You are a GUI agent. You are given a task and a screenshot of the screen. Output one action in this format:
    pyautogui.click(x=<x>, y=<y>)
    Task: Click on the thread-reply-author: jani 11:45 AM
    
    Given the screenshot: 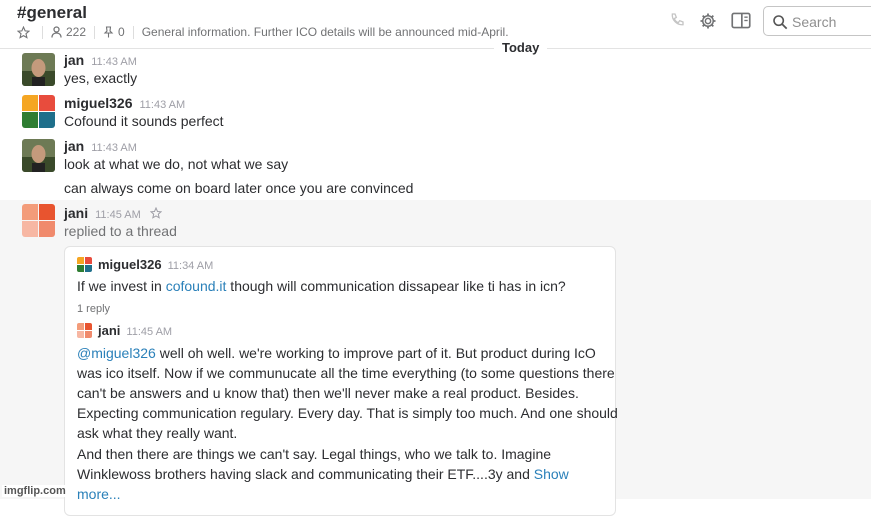 What is the action you would take?
    pyautogui.click(x=135, y=330)
    